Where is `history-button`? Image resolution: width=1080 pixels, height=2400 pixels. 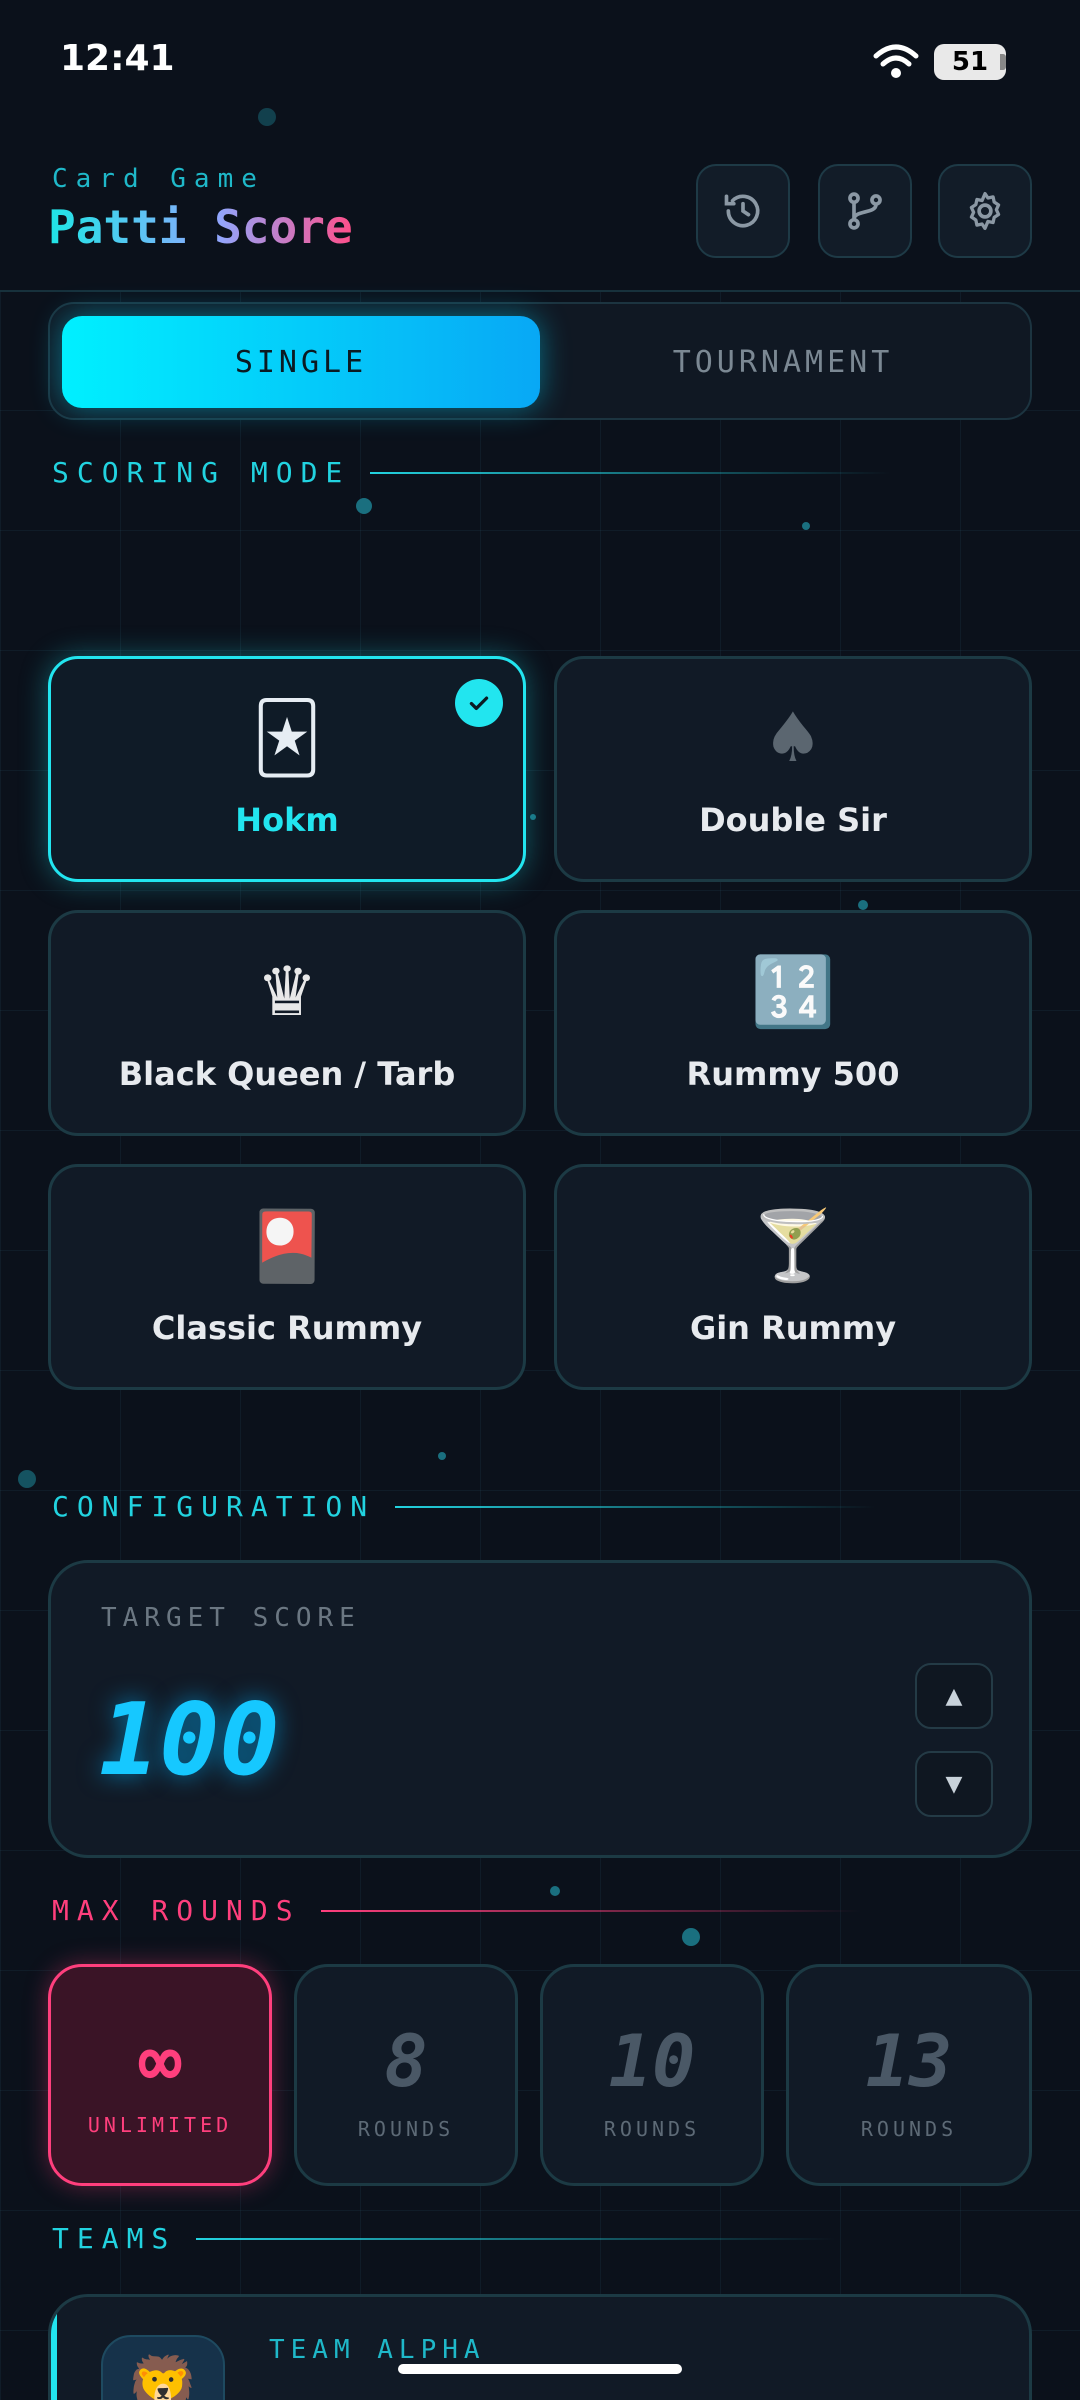 history-button is located at coordinates (743, 211).